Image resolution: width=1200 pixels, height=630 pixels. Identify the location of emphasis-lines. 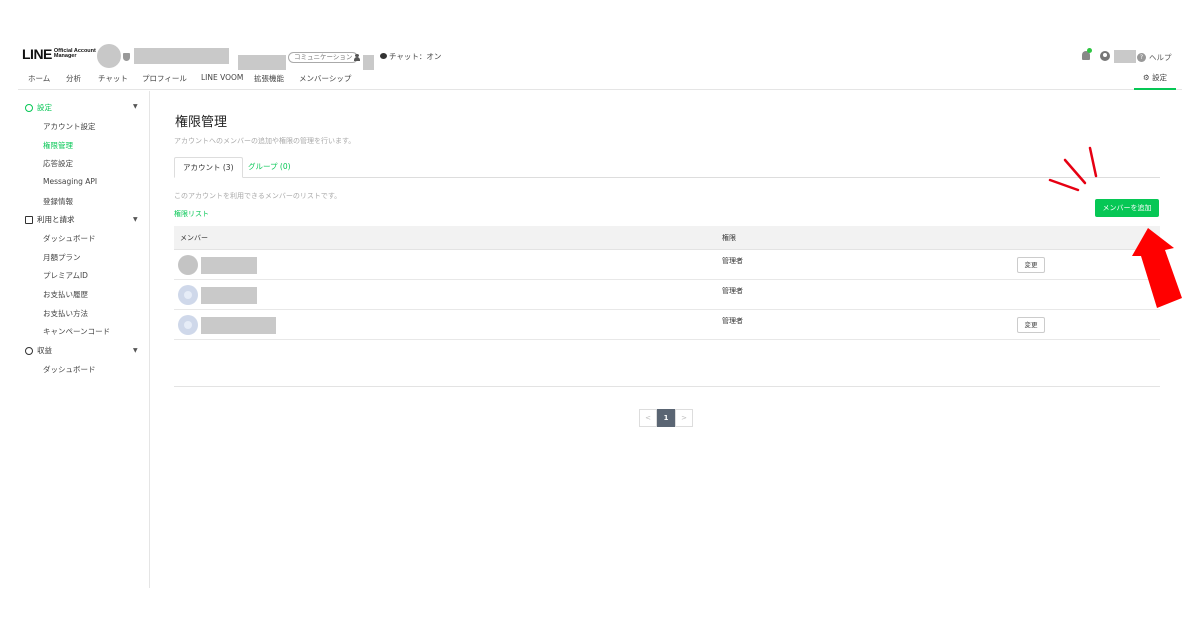
(1073, 169).